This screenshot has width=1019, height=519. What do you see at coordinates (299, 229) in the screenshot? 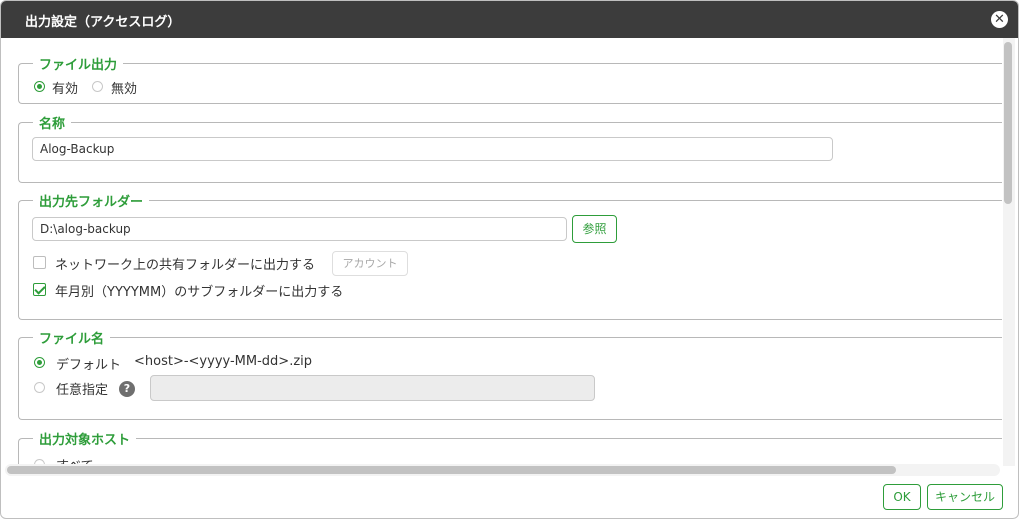
I see `folder-path-input: D:\alog-backup` at bounding box center [299, 229].